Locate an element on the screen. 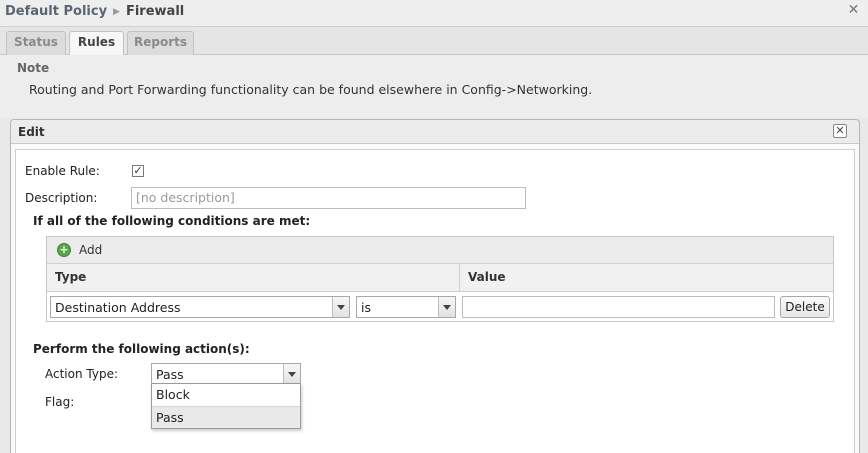  dialog-header: Edit ✕ is located at coordinates (435, 132).